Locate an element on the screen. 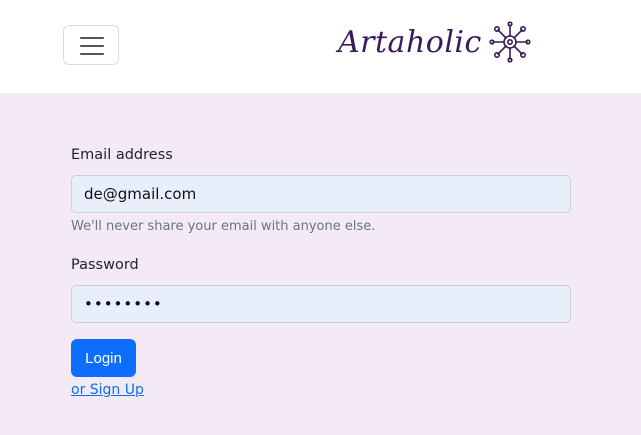  email-field-value: de@gmail.com is located at coordinates (140, 194).